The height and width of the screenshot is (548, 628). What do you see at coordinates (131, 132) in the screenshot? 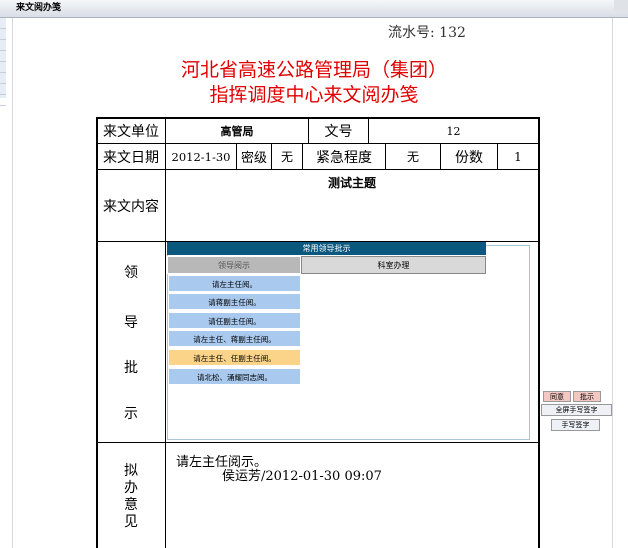
I see `label-unit: 来文单位` at bounding box center [131, 132].